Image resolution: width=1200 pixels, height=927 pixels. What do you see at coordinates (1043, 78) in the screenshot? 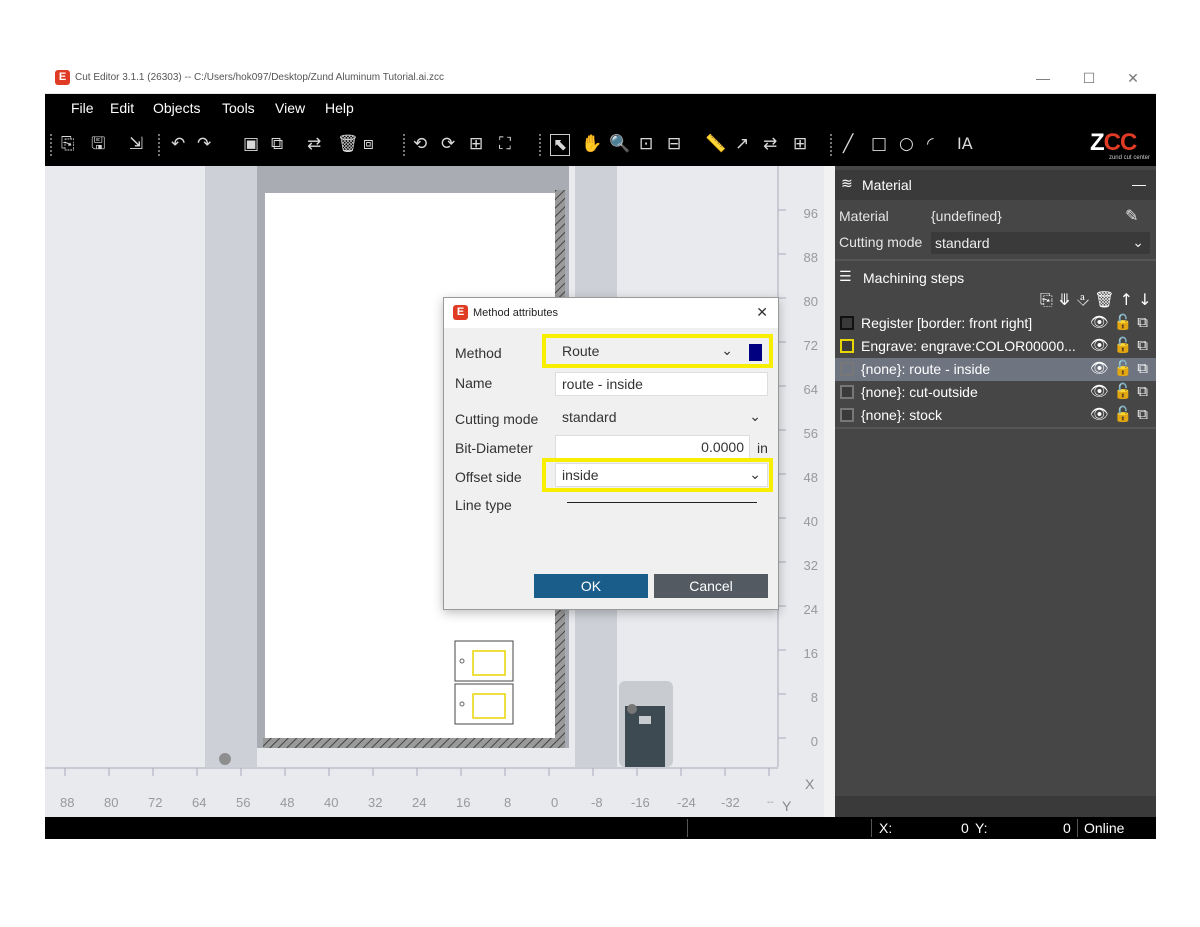
I see `minimize-button: —` at bounding box center [1043, 78].